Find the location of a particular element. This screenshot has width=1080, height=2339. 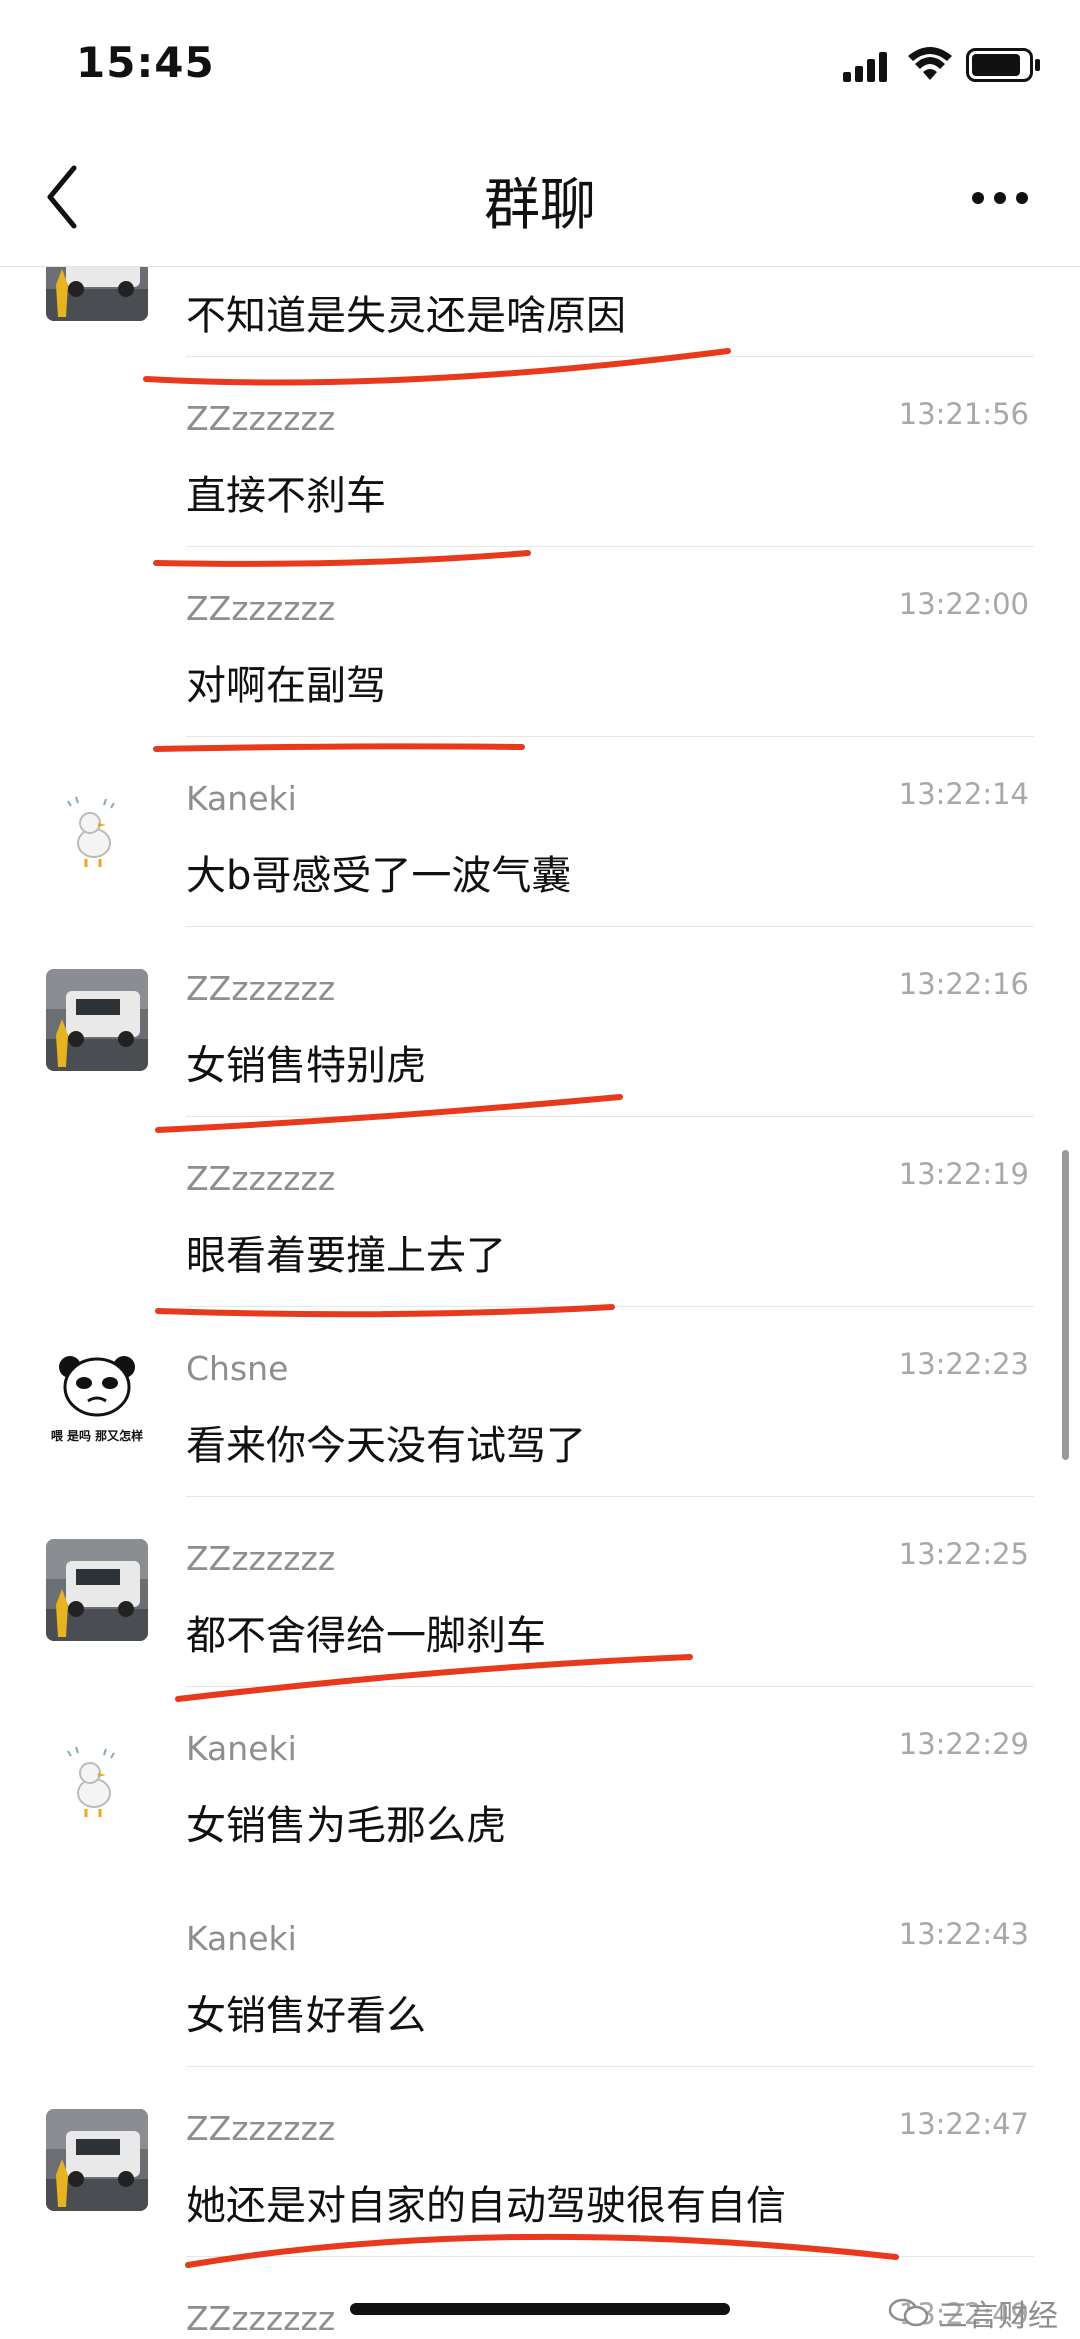

cellular-signal-icon is located at coordinates (865, 67).